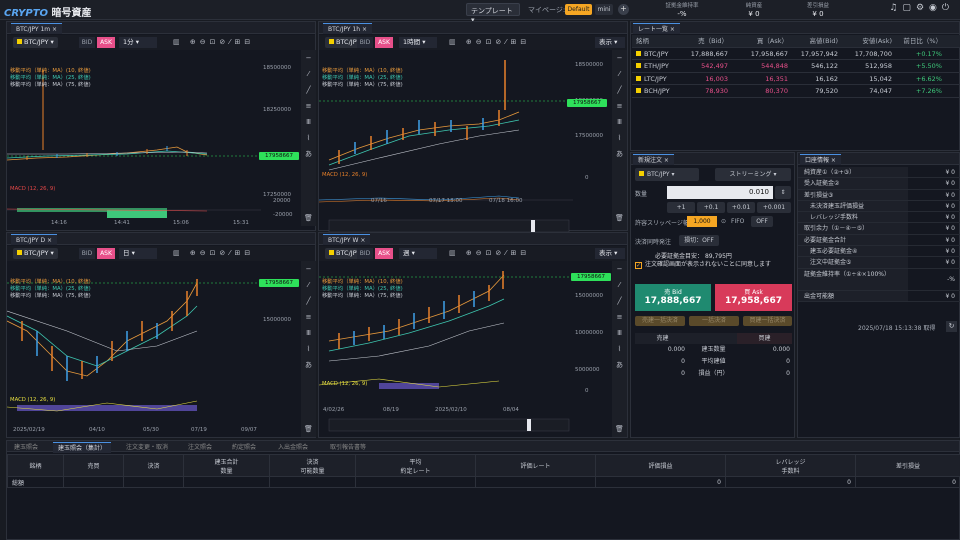 This screenshot has height=540, width=960. Describe the element at coordinates (277, 320) in the screenshot. I see `y-tick: 15000000` at that location.